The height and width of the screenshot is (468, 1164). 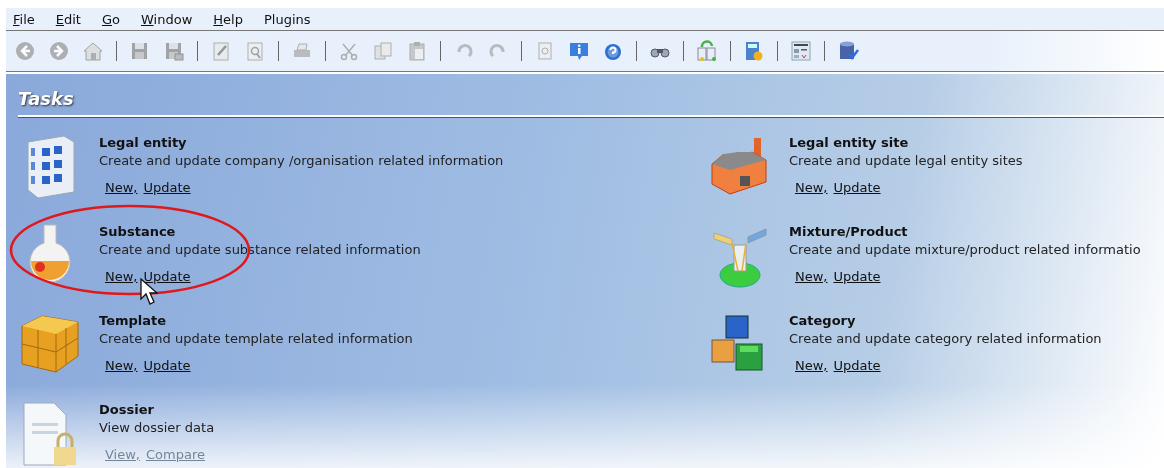 What do you see at coordinates (167, 19) in the screenshot?
I see `menu-item: Window` at bounding box center [167, 19].